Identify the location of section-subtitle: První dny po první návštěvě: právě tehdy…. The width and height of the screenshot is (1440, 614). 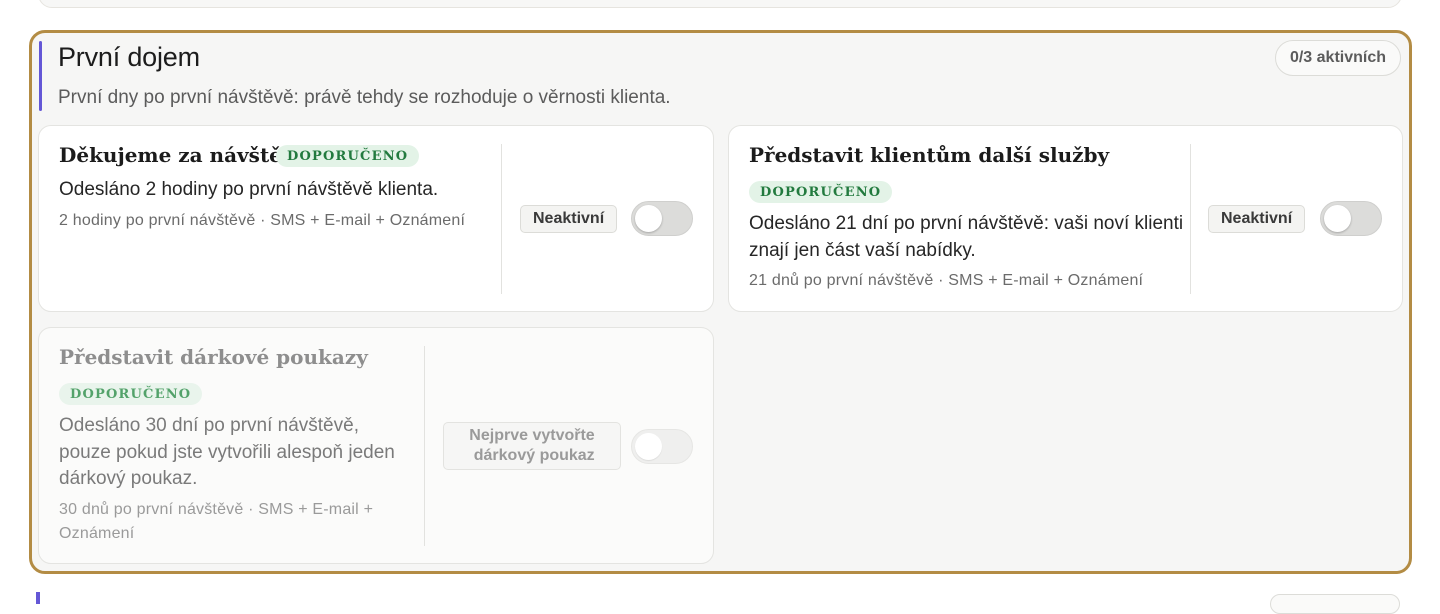
(364, 97).